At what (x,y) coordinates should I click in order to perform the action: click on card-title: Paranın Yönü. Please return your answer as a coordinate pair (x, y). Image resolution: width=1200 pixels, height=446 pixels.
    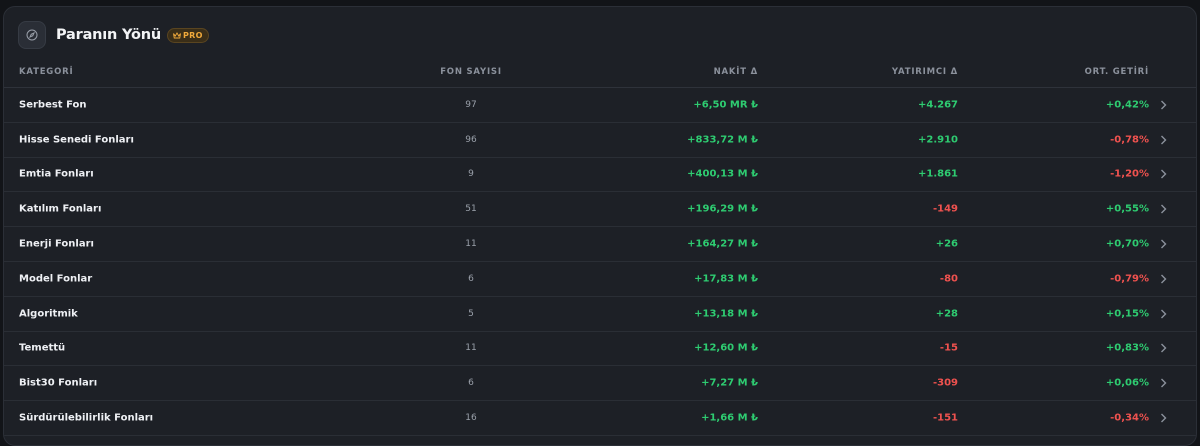
    Looking at the image, I should click on (108, 35).